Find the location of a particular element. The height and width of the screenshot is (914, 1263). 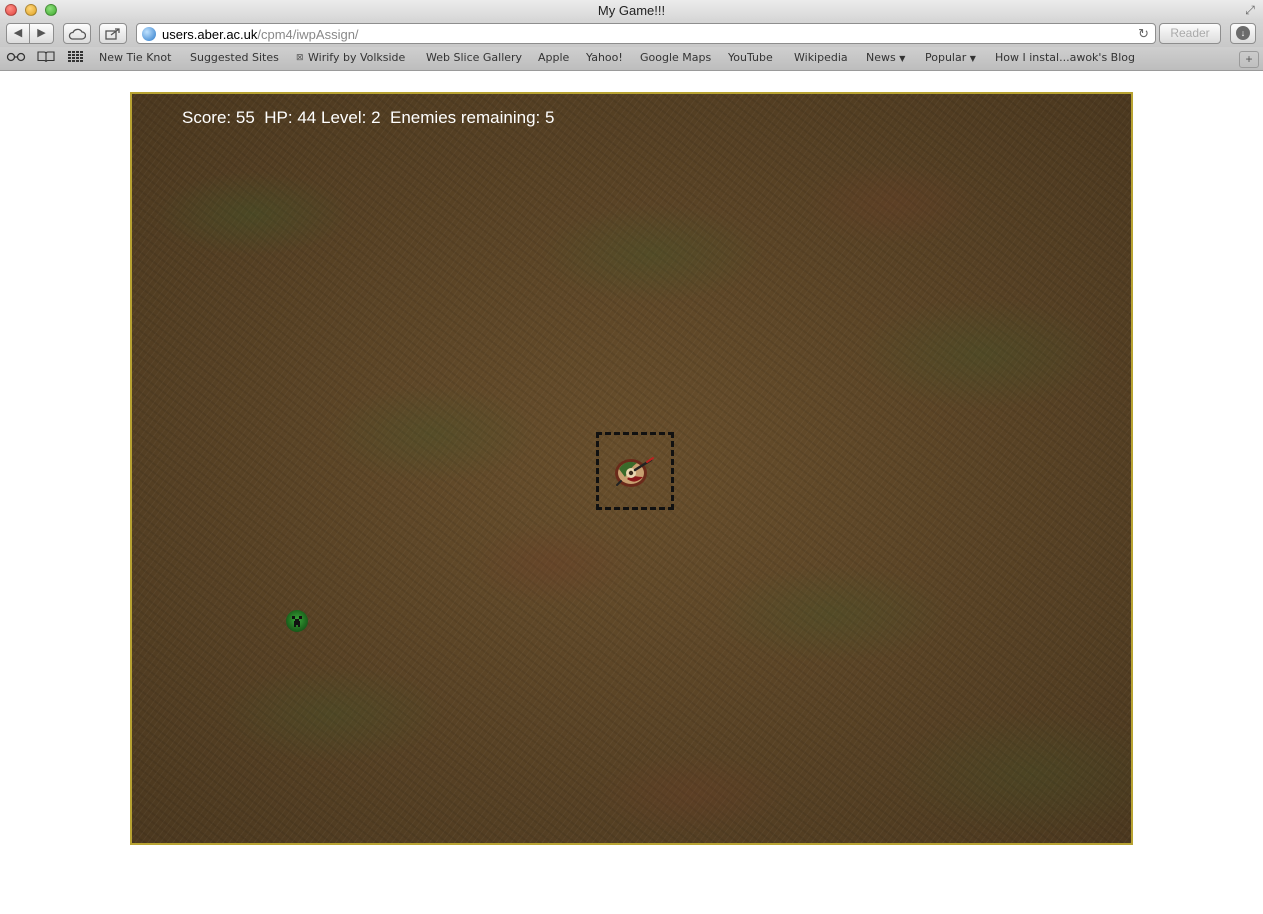

bookmark-google-maps: Google Maps is located at coordinates (675, 57).